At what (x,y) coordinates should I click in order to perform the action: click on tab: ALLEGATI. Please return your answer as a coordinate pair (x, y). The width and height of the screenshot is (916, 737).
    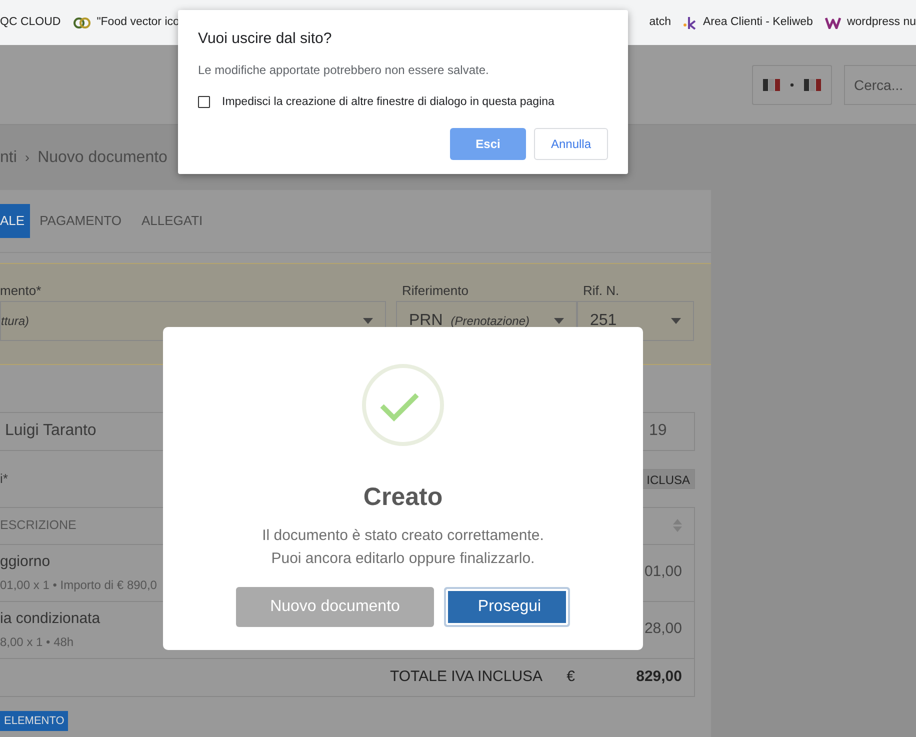
    Looking at the image, I should click on (172, 221).